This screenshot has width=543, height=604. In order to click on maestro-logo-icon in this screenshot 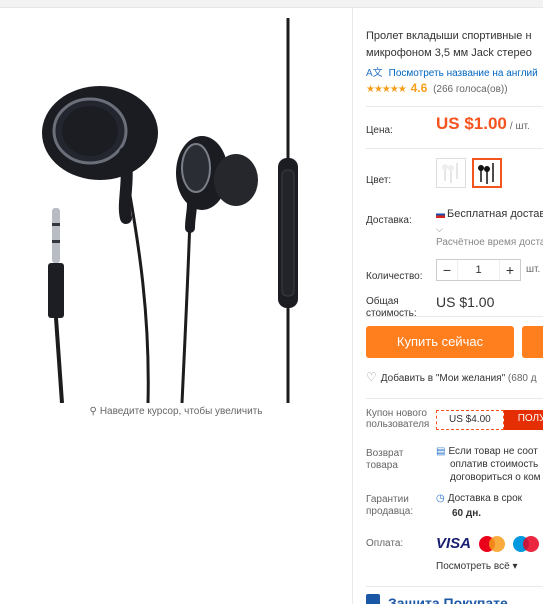, I will do `click(526, 543)`.